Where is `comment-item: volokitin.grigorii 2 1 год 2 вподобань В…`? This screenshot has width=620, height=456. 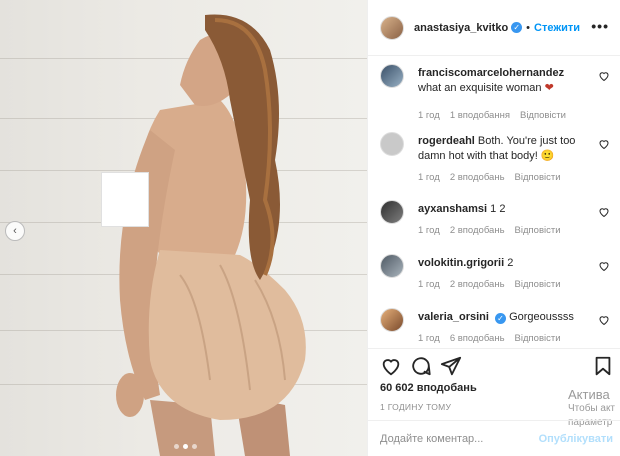
comment-item: volokitin.grigorii 2 1 год 2 вподобань В… is located at coordinates (495, 277).